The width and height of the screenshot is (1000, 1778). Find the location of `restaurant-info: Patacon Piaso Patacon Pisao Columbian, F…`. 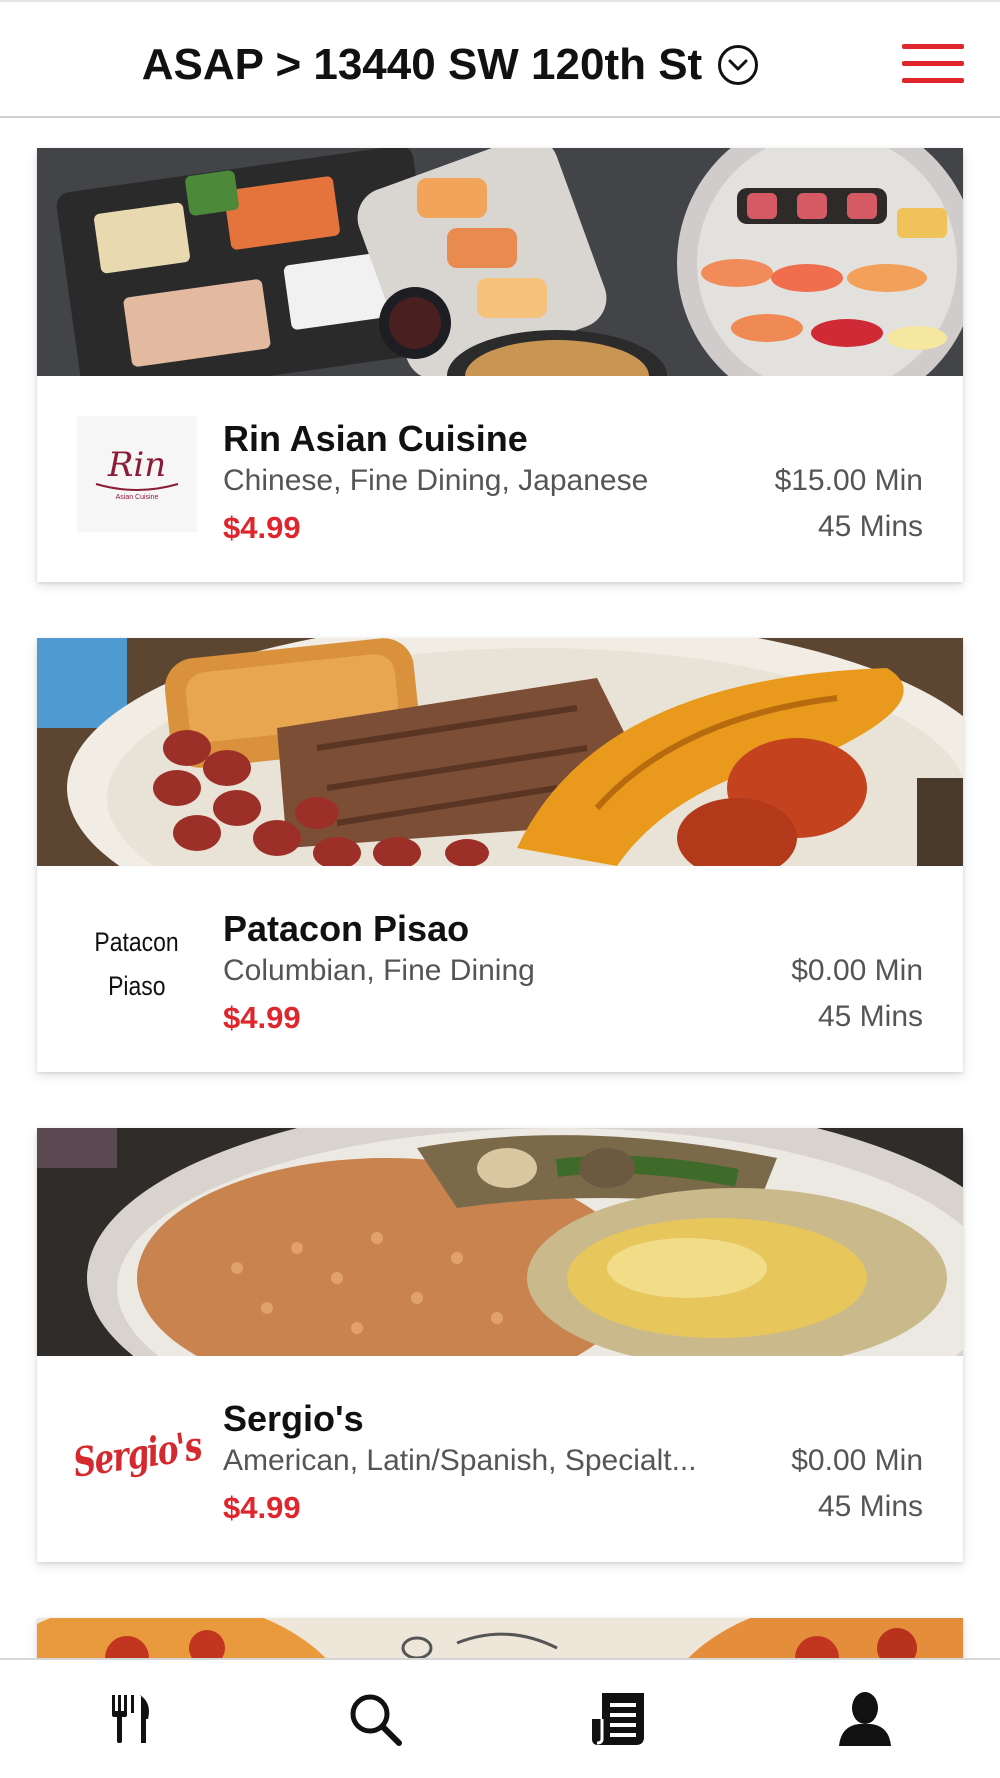

restaurant-info: Patacon Piaso Patacon Pisao Columbian, F… is located at coordinates (500, 969).